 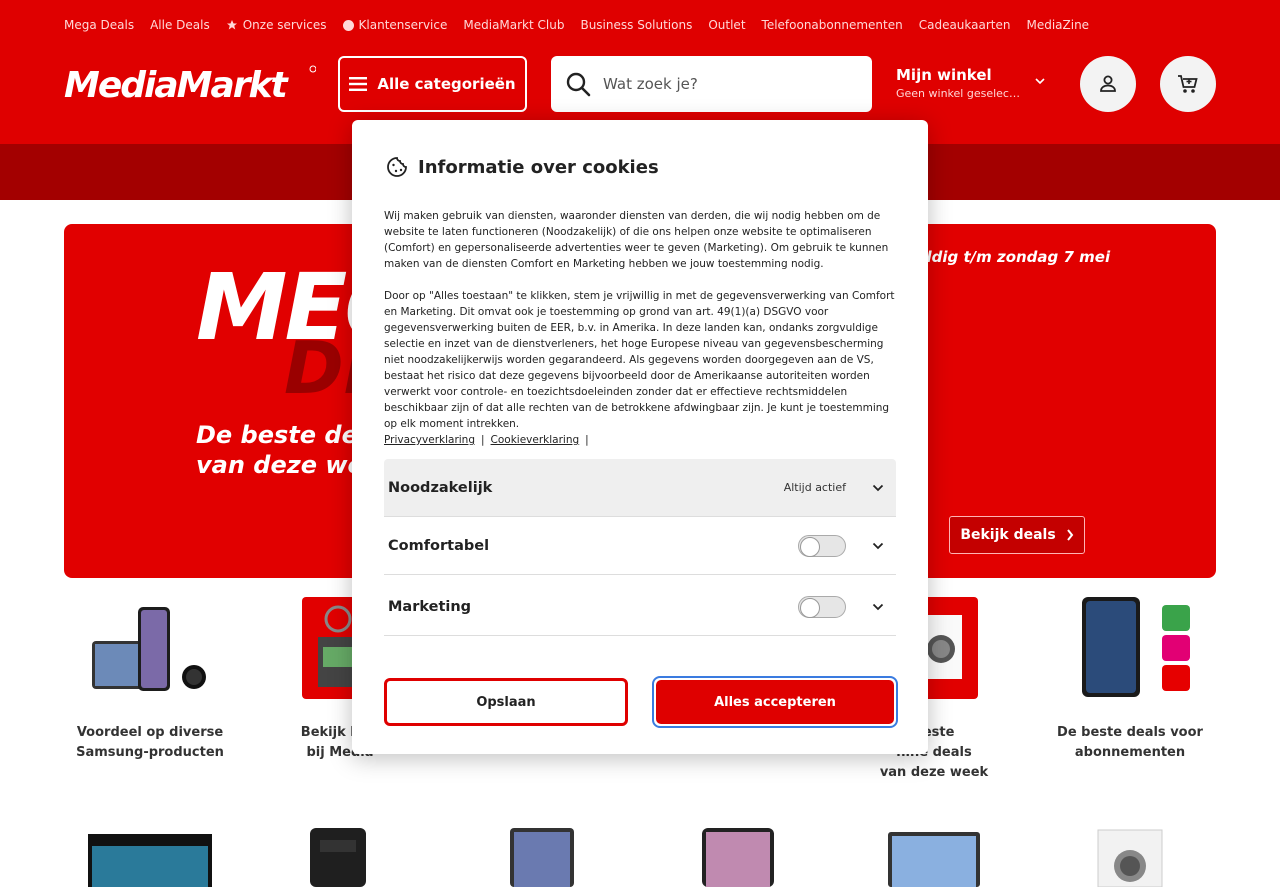 What do you see at coordinates (822, 545) in the screenshot?
I see `comfort-toggle` at bounding box center [822, 545].